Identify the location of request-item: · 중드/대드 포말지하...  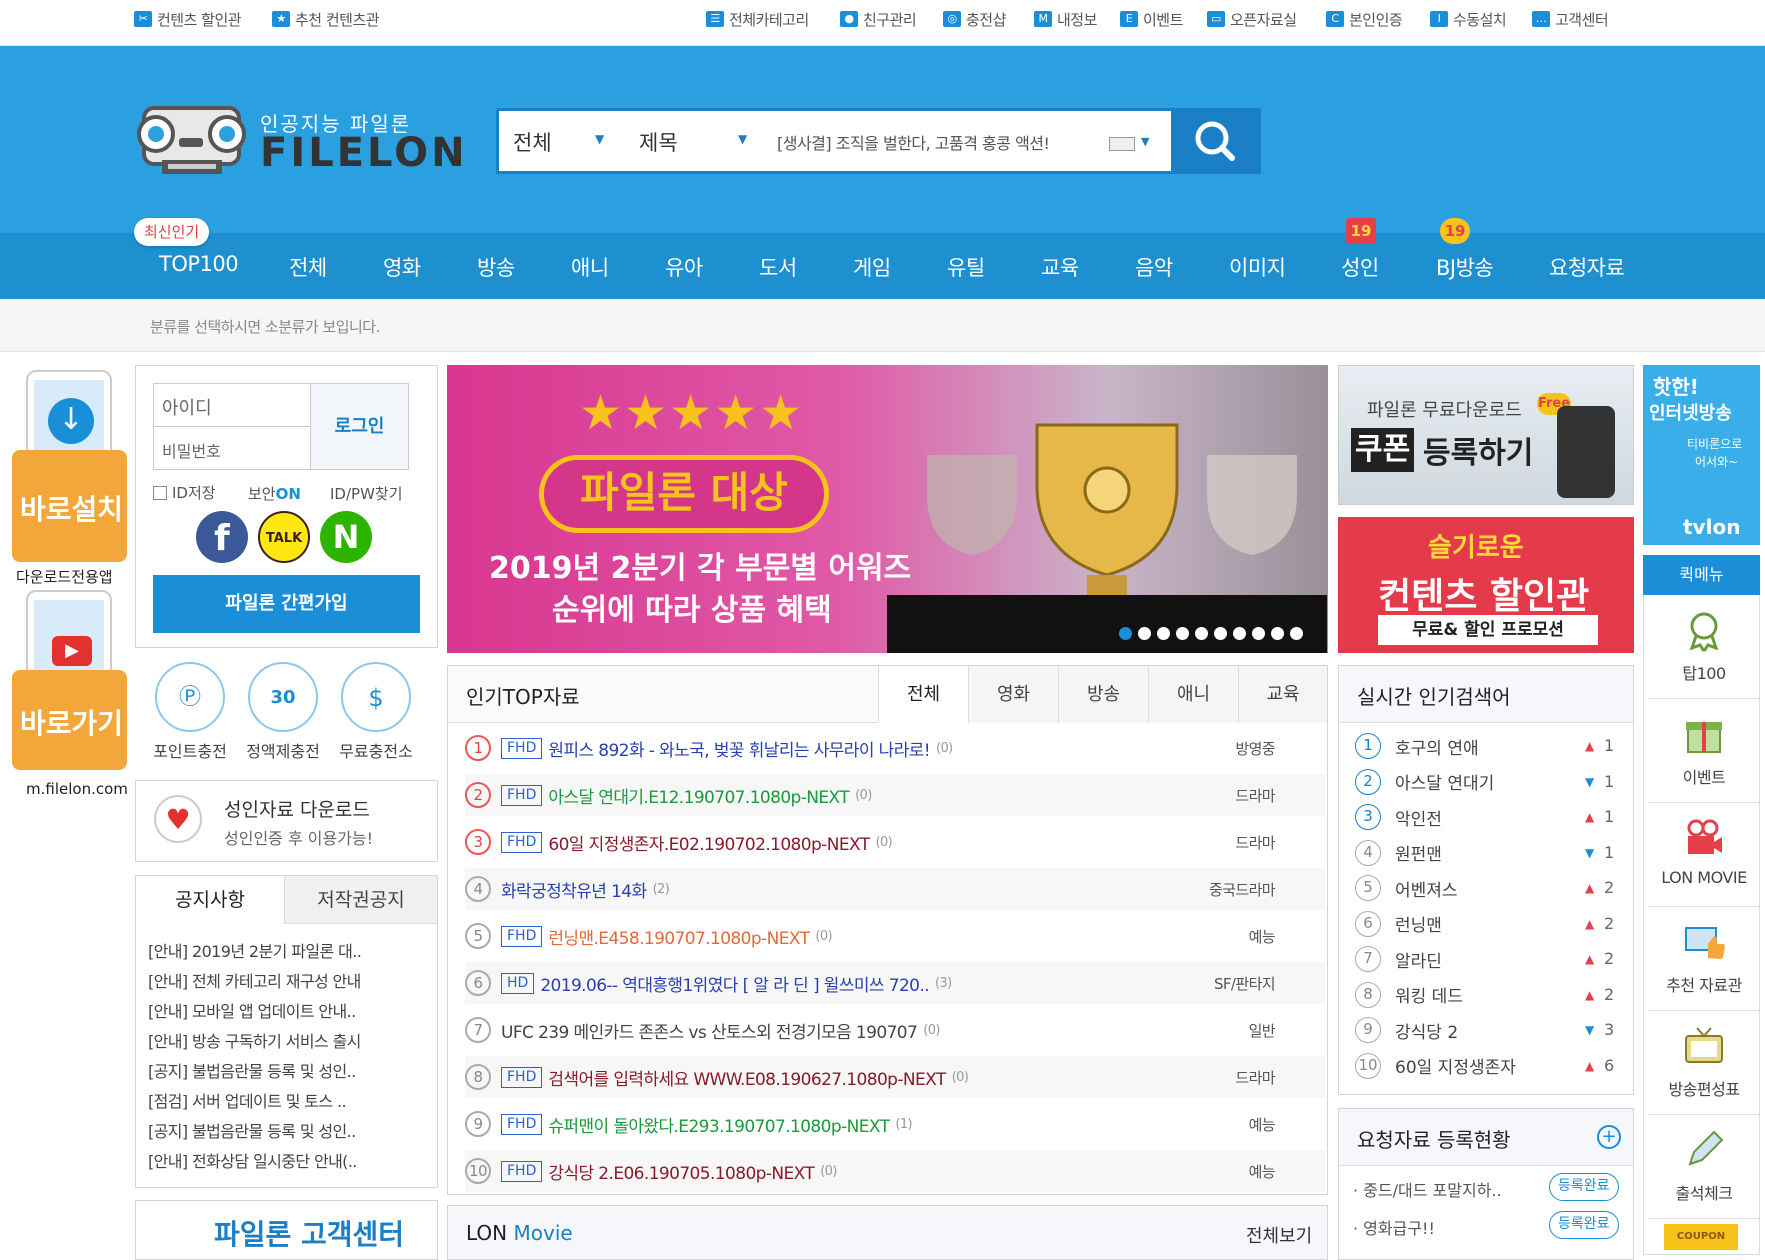
(1427, 1189).